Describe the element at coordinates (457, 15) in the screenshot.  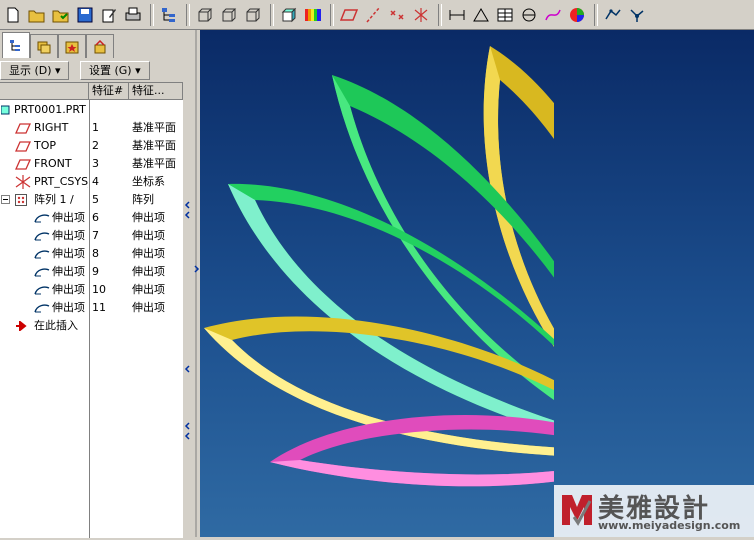
I see `measure-icon` at that location.